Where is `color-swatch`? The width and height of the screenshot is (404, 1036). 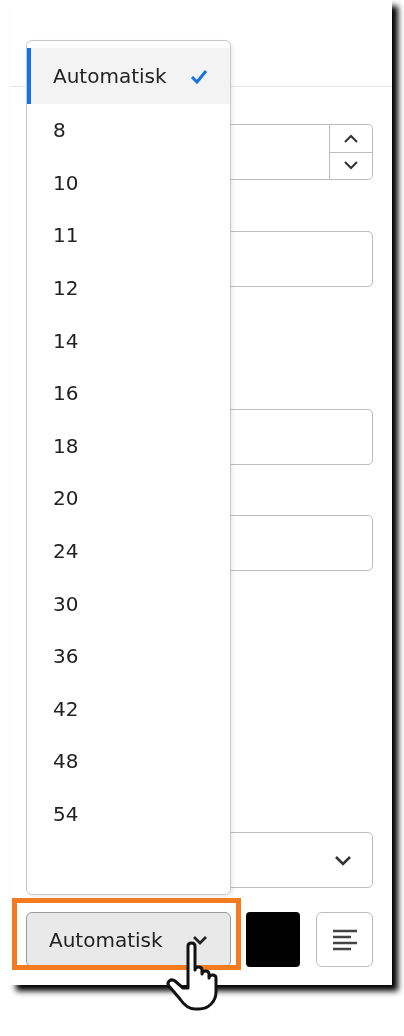
color-swatch is located at coordinates (273, 939).